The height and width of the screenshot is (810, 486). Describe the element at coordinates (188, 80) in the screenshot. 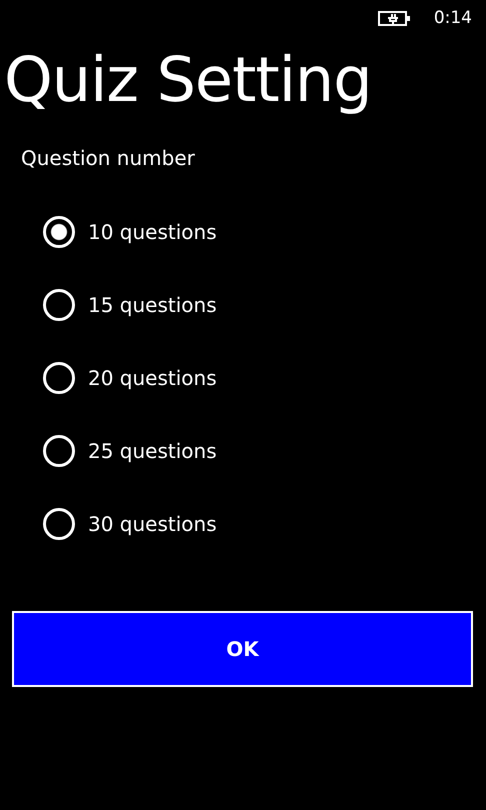

I see `page-title: Quiz Setting` at that location.